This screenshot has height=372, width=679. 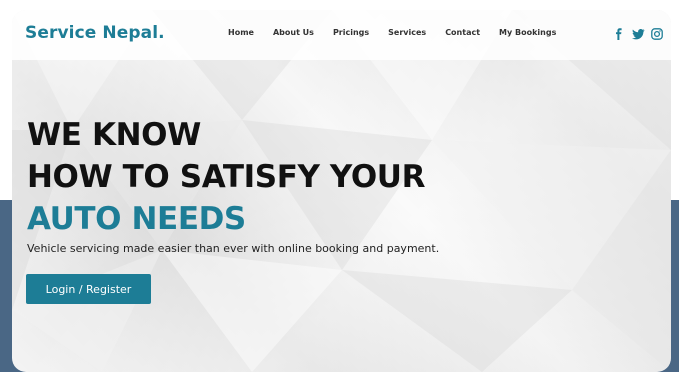 I want to click on facebook-icon, so click(x=619, y=32).